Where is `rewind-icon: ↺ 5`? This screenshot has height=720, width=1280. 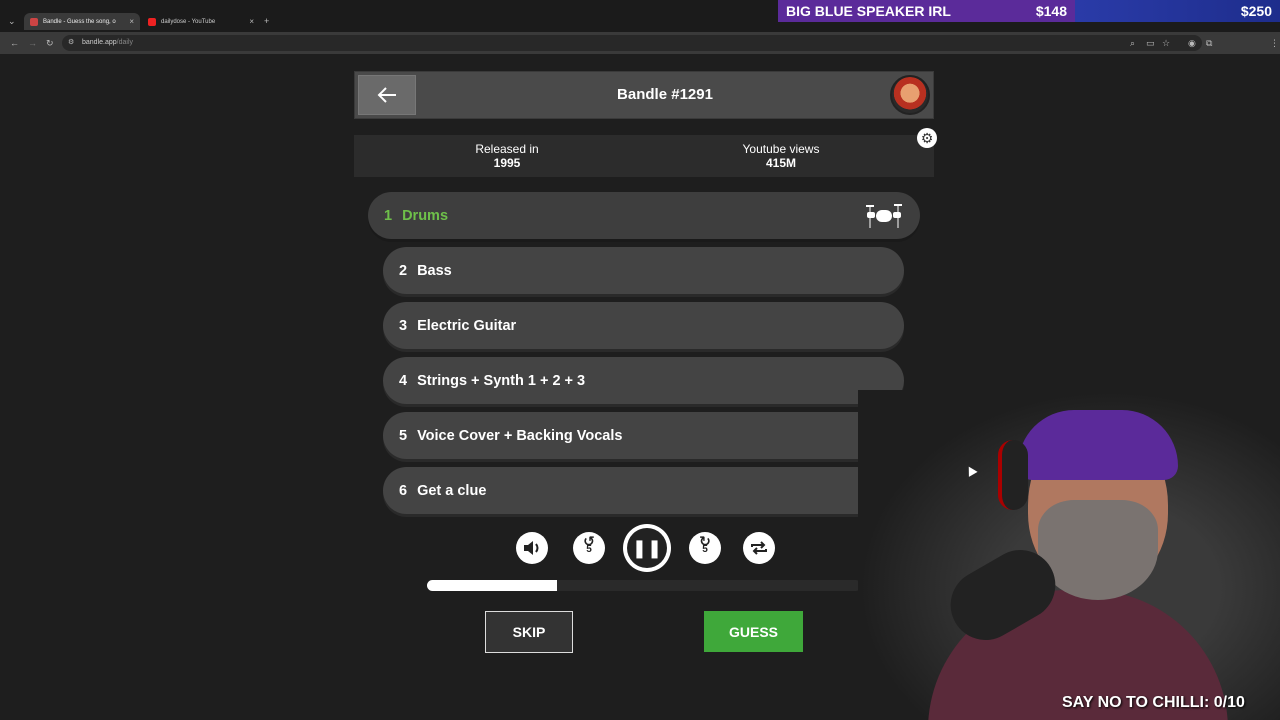
rewind-icon: ↺ 5 is located at coordinates (589, 544).